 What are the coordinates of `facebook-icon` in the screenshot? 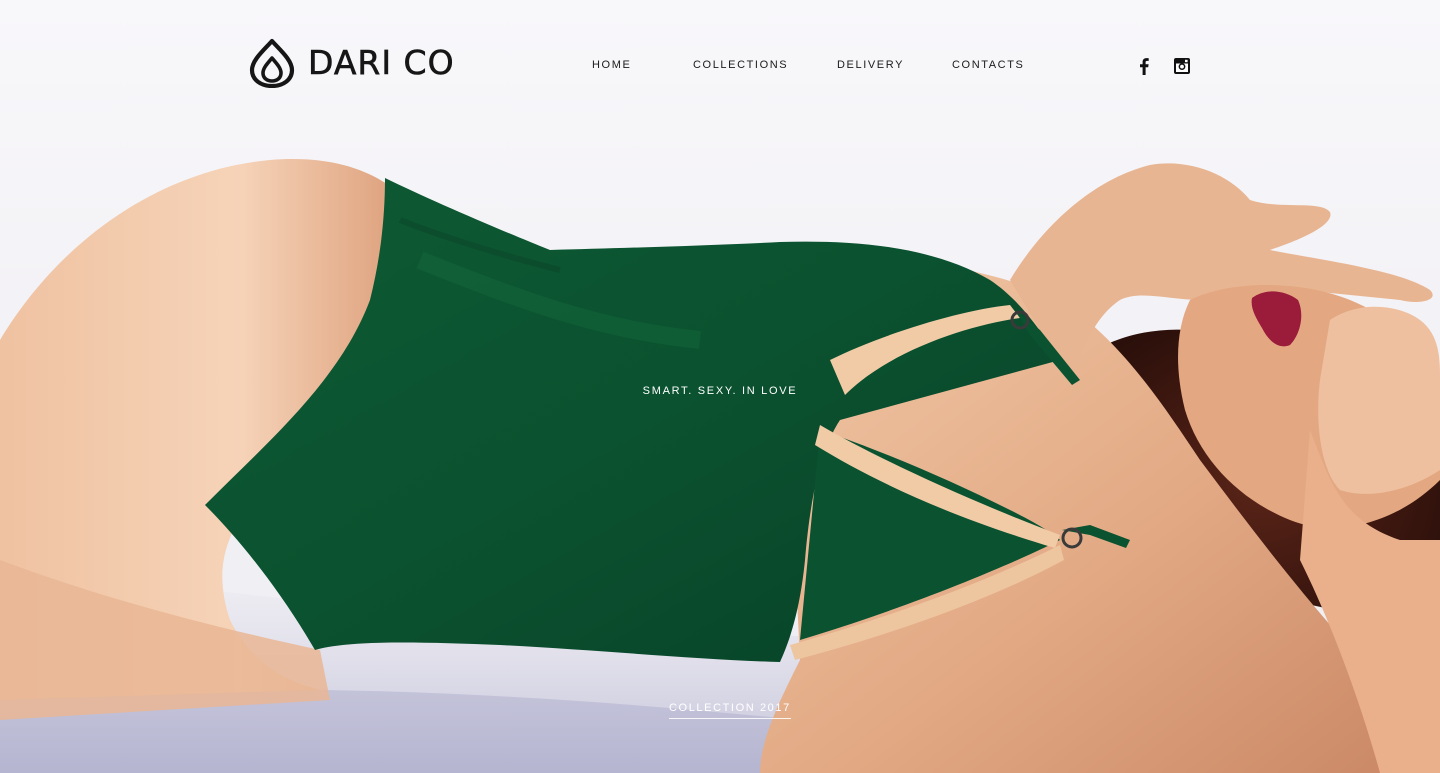 It's located at (1144, 66).